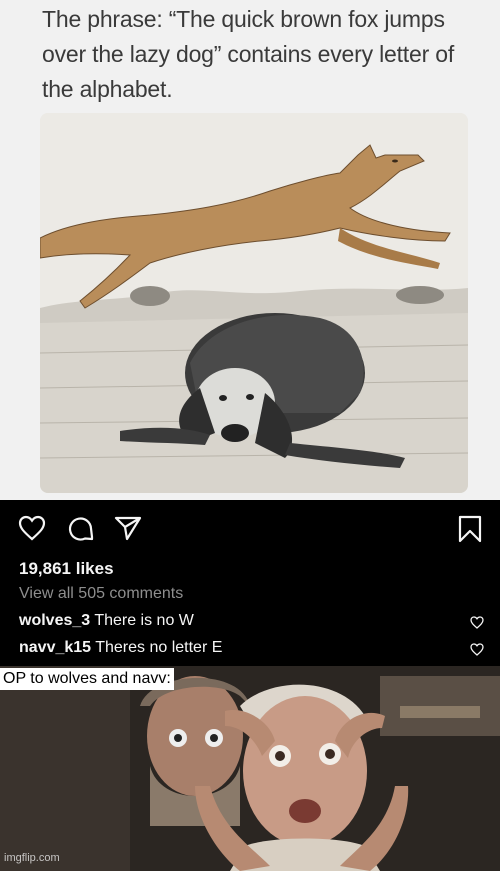  What do you see at coordinates (128, 528) in the screenshot?
I see `share-icon` at bounding box center [128, 528].